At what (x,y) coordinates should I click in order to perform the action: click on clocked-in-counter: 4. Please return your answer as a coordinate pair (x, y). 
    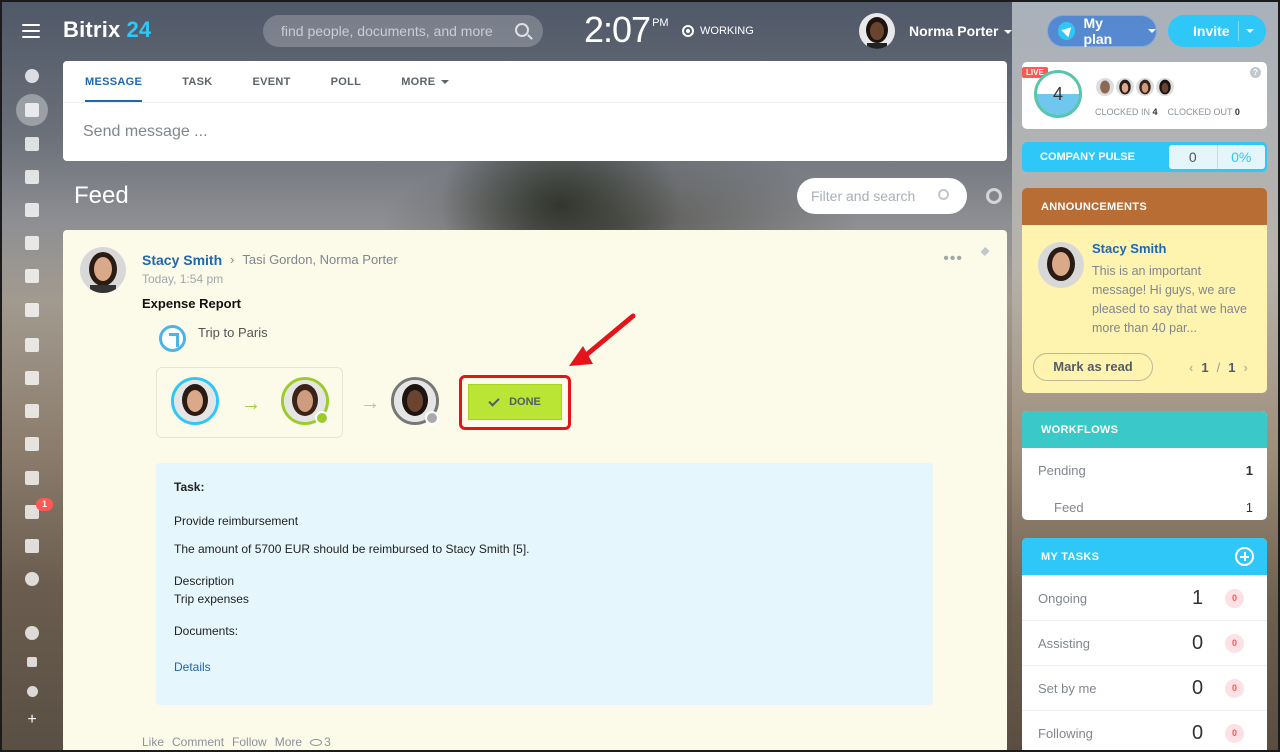
    Looking at the image, I should click on (1058, 94).